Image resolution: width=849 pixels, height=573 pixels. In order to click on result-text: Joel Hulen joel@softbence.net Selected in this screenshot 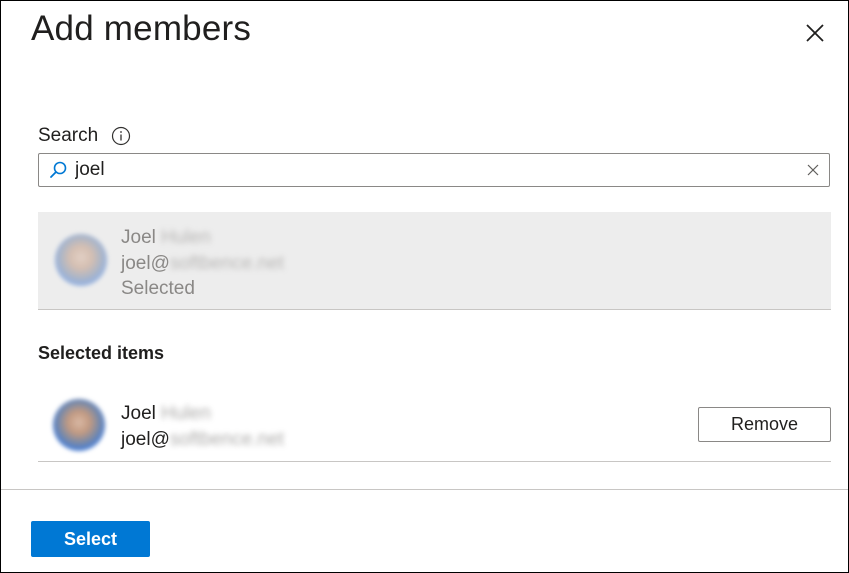, I will do `click(202, 263)`.